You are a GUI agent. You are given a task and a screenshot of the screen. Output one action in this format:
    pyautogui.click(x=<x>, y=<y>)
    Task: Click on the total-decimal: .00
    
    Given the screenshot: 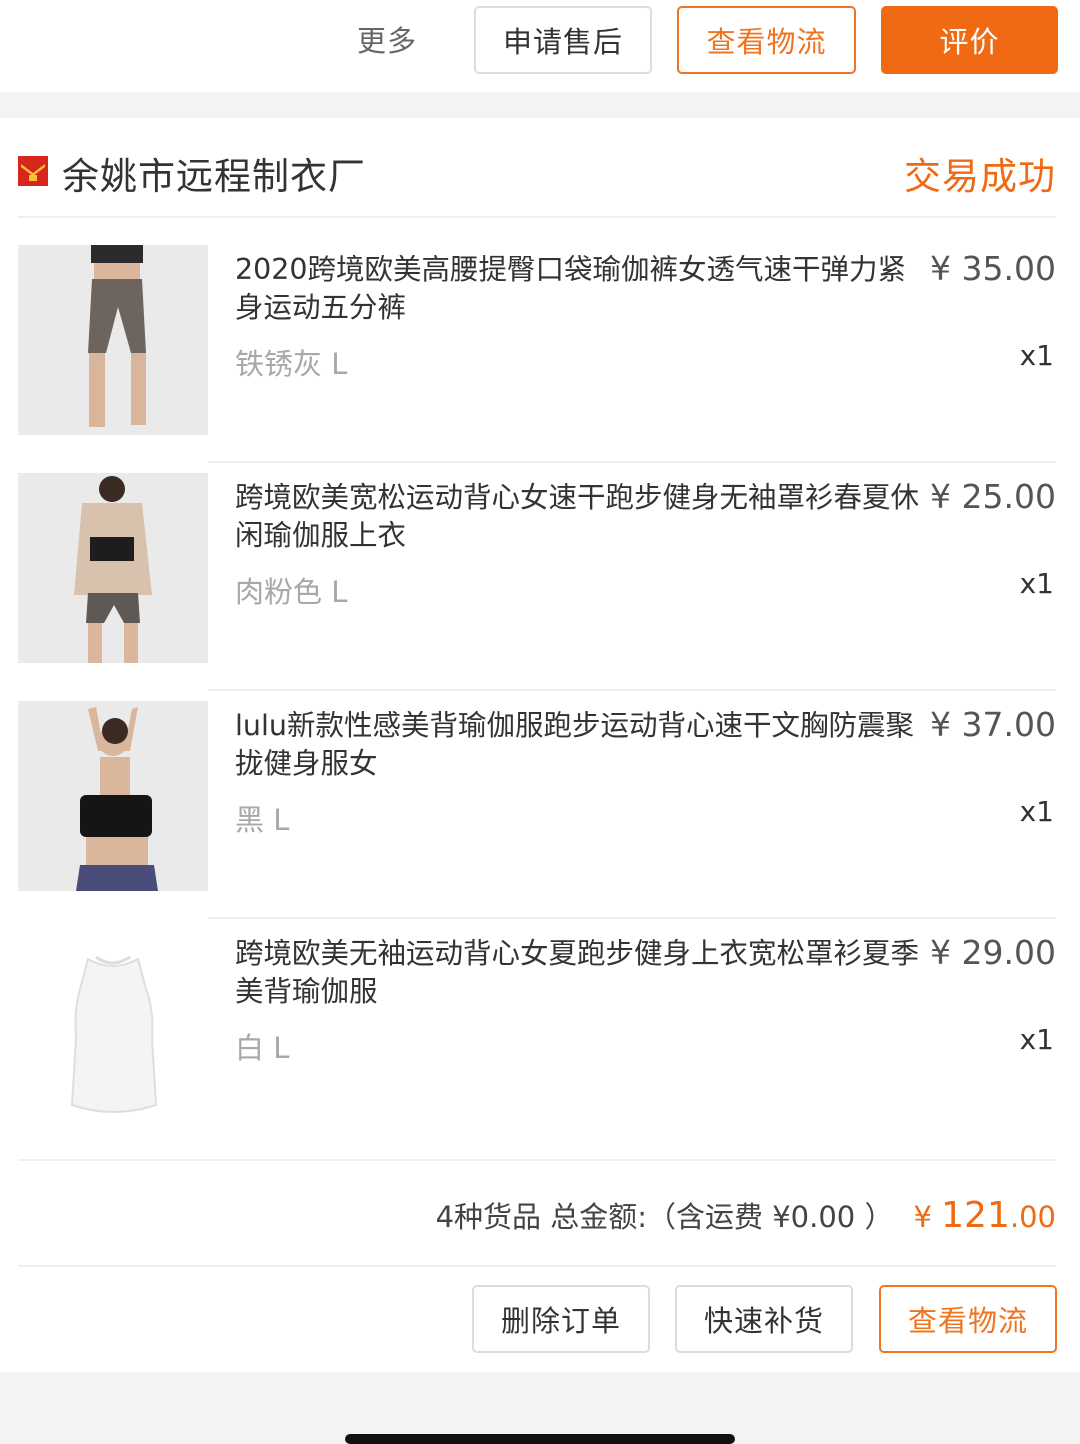 What is the action you would take?
    pyautogui.click(x=1032, y=1217)
    